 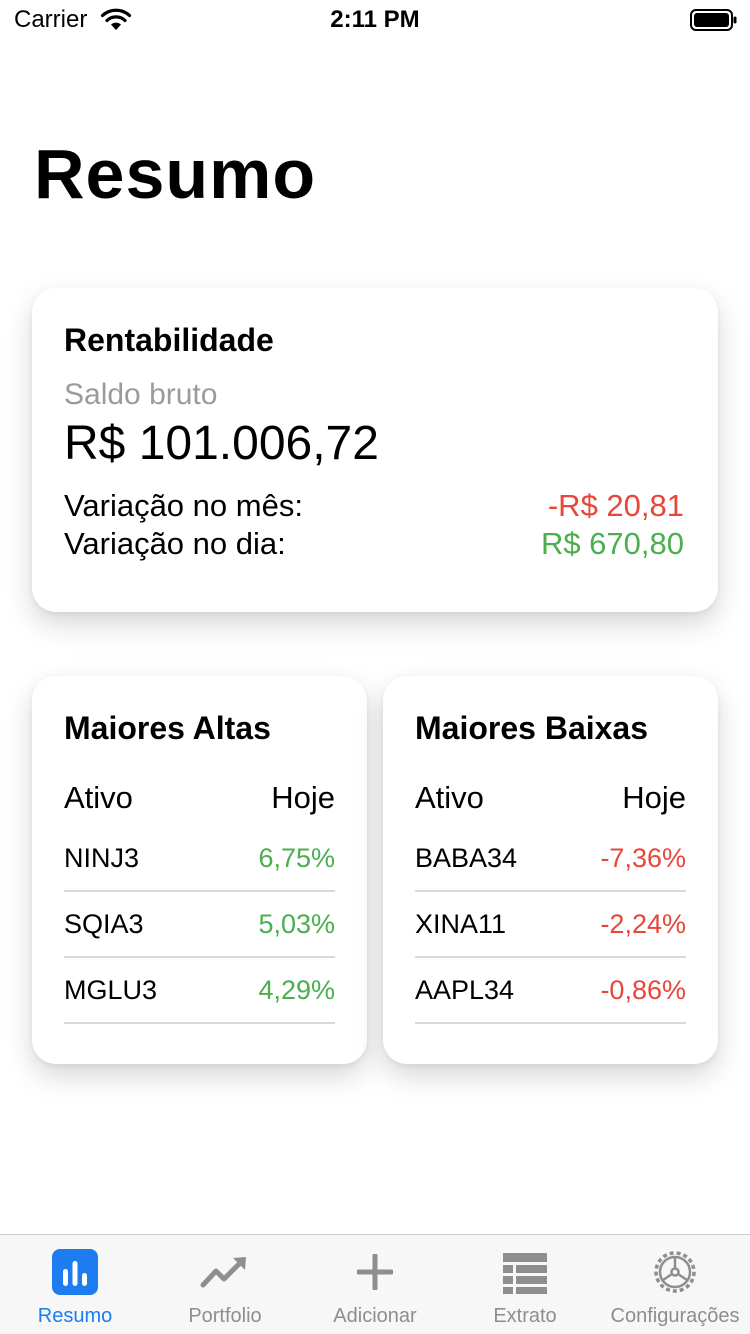 What do you see at coordinates (643, 989) in the screenshot?
I see `asset-change: -0,86%` at bounding box center [643, 989].